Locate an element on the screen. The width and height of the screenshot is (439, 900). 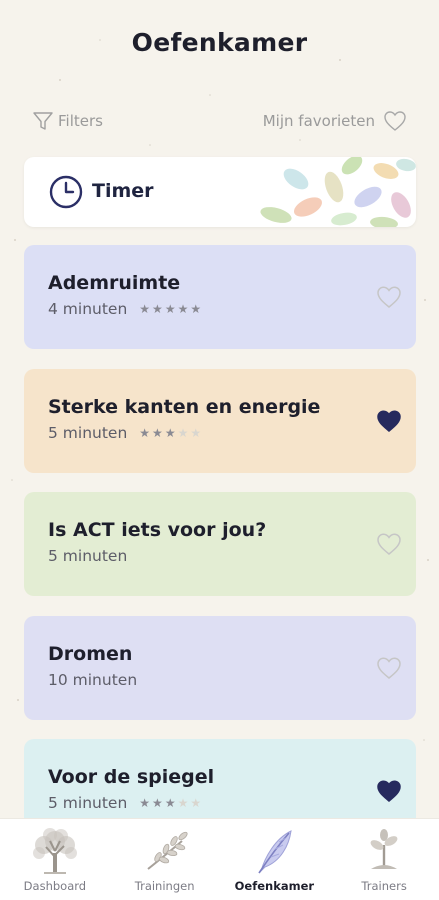
exercise-title: Is ACT iets voor jou? is located at coordinates (157, 530).